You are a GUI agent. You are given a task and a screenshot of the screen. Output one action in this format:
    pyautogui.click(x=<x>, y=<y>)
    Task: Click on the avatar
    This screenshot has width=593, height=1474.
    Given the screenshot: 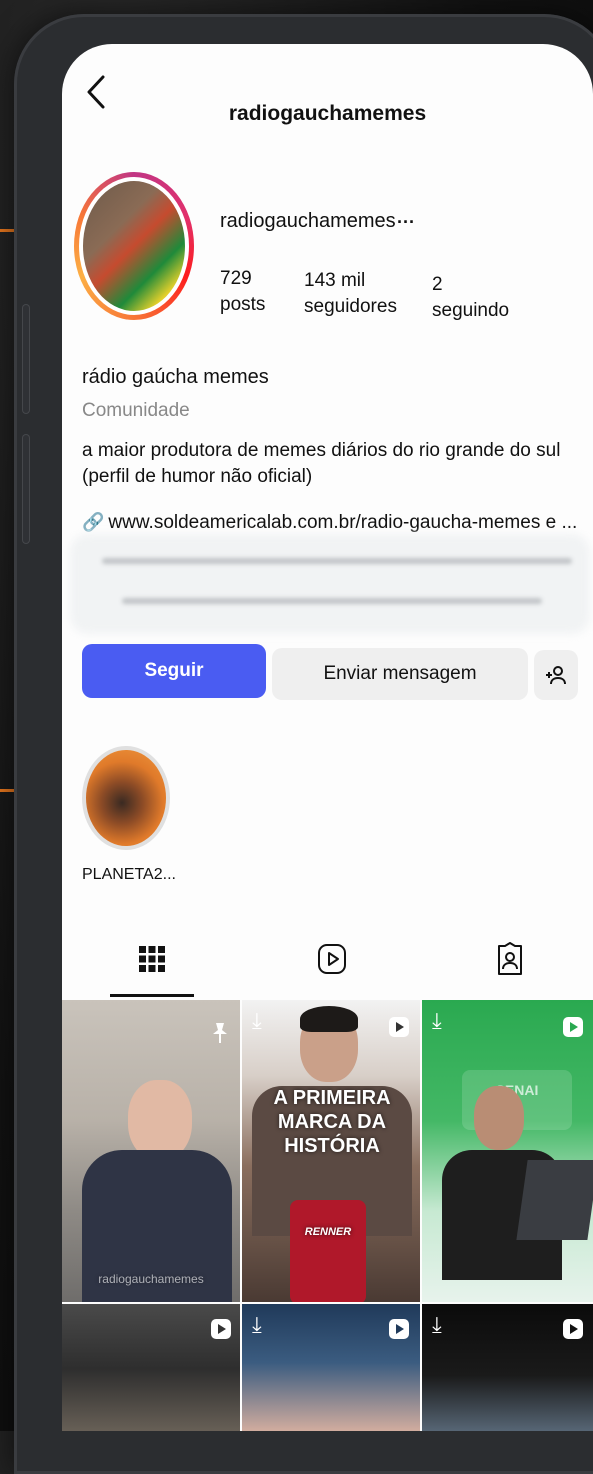 What is the action you would take?
    pyautogui.click(x=134, y=246)
    